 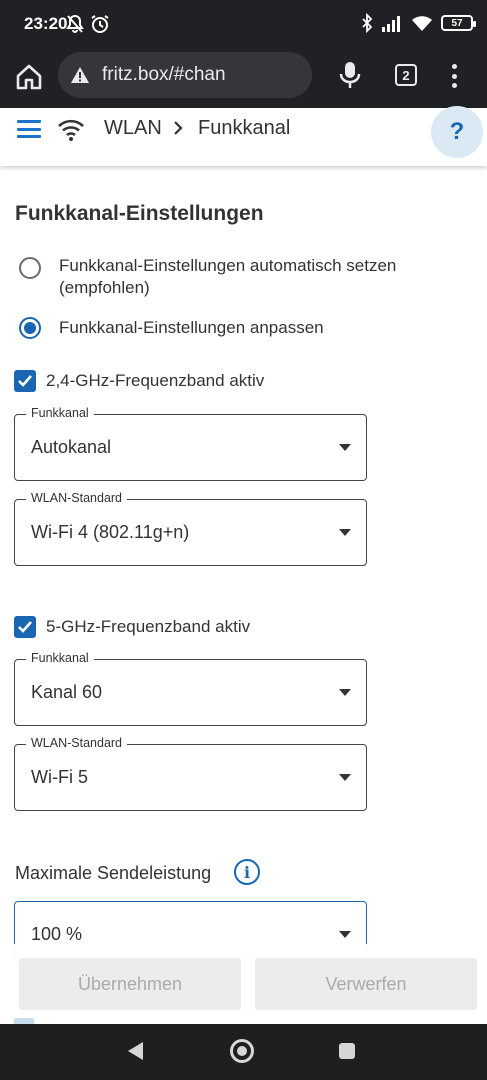 I want to click on band24-channel-select: Funkkanal Autokanal, so click(x=190, y=443).